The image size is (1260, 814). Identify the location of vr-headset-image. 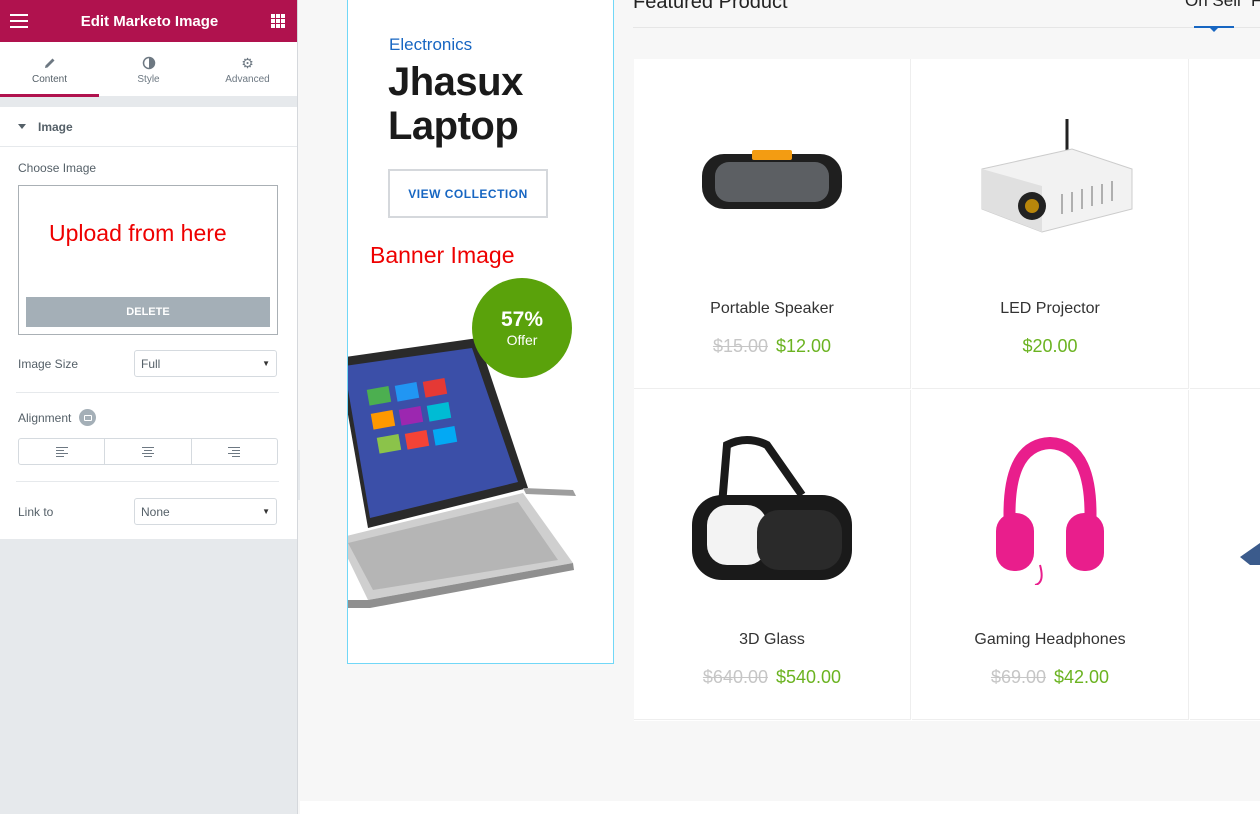
(771, 508).